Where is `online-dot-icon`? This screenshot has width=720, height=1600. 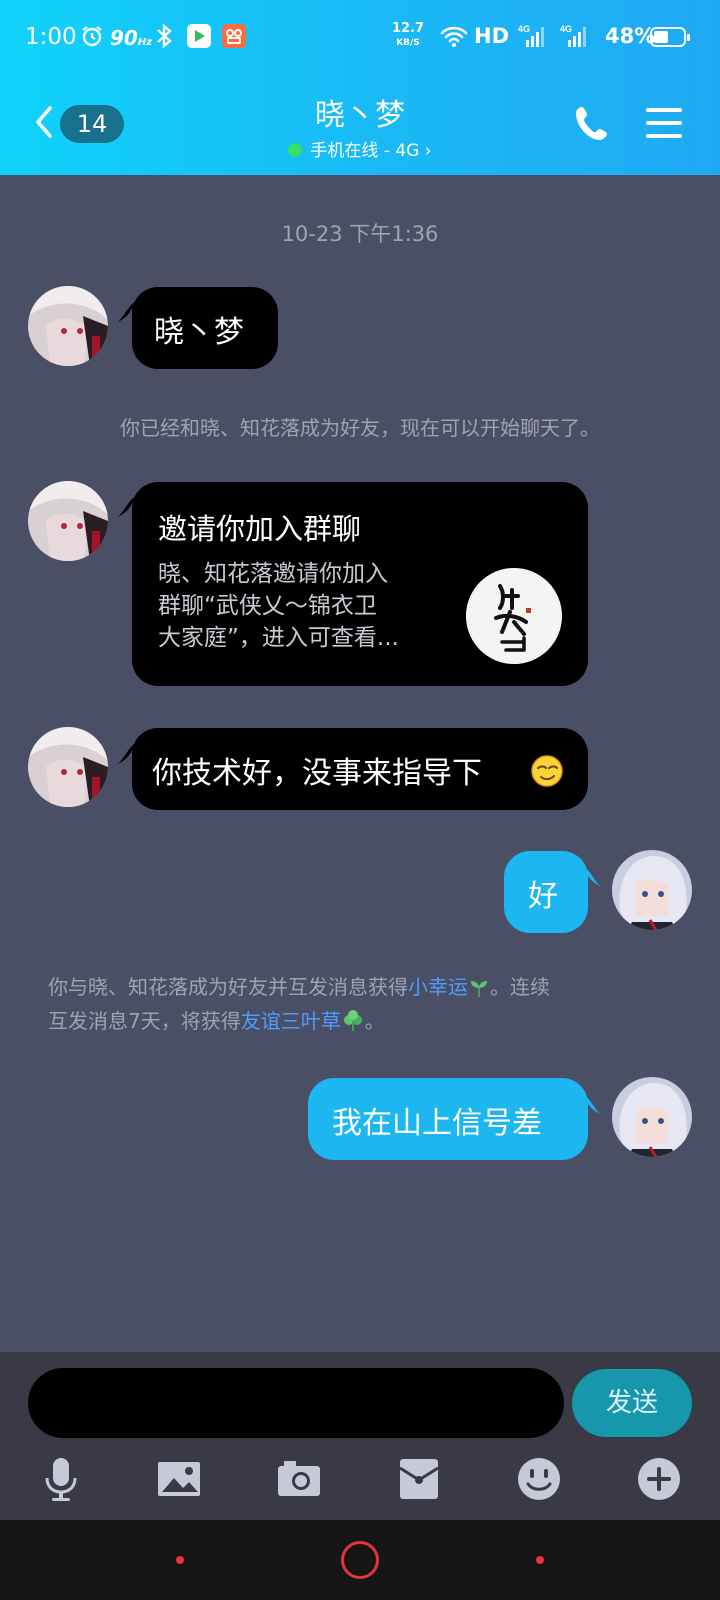 online-dot-icon is located at coordinates (295, 150).